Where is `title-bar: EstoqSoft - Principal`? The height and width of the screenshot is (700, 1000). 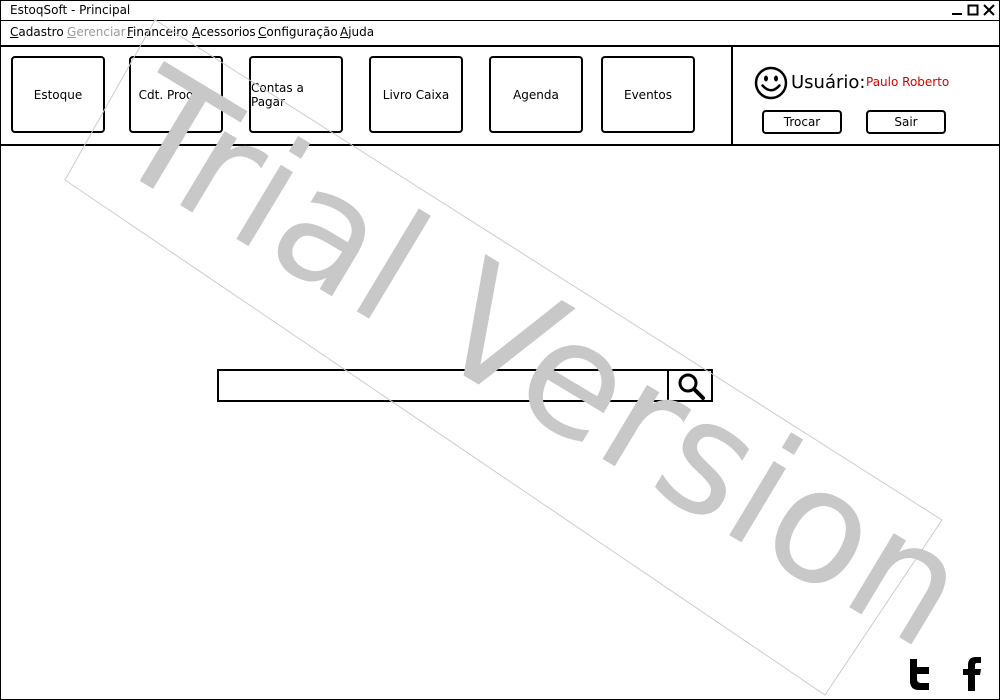
title-bar: EstoqSoft - Principal is located at coordinates (500, 11).